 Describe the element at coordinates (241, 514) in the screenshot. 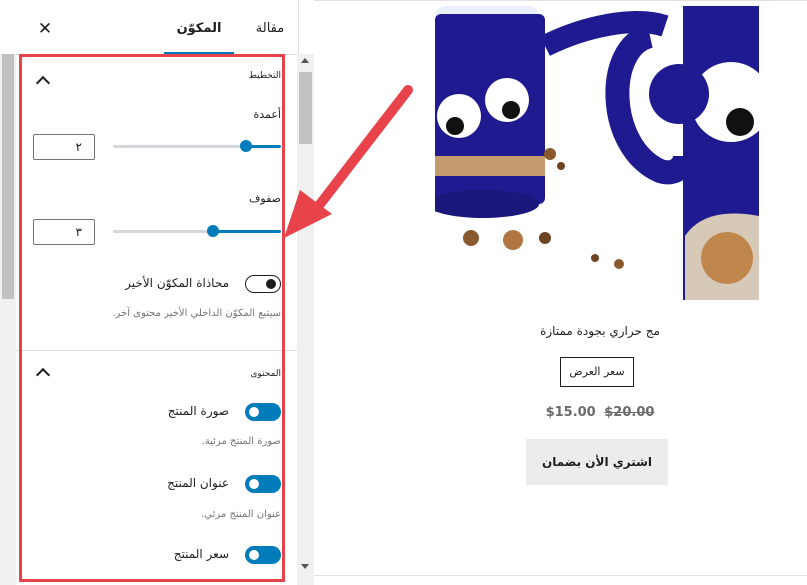

I see `product-title-help: عنوان المنتج مرئي.` at that location.